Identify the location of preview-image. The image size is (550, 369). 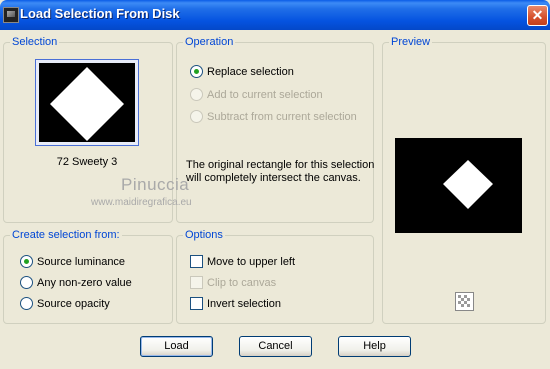
(458, 185).